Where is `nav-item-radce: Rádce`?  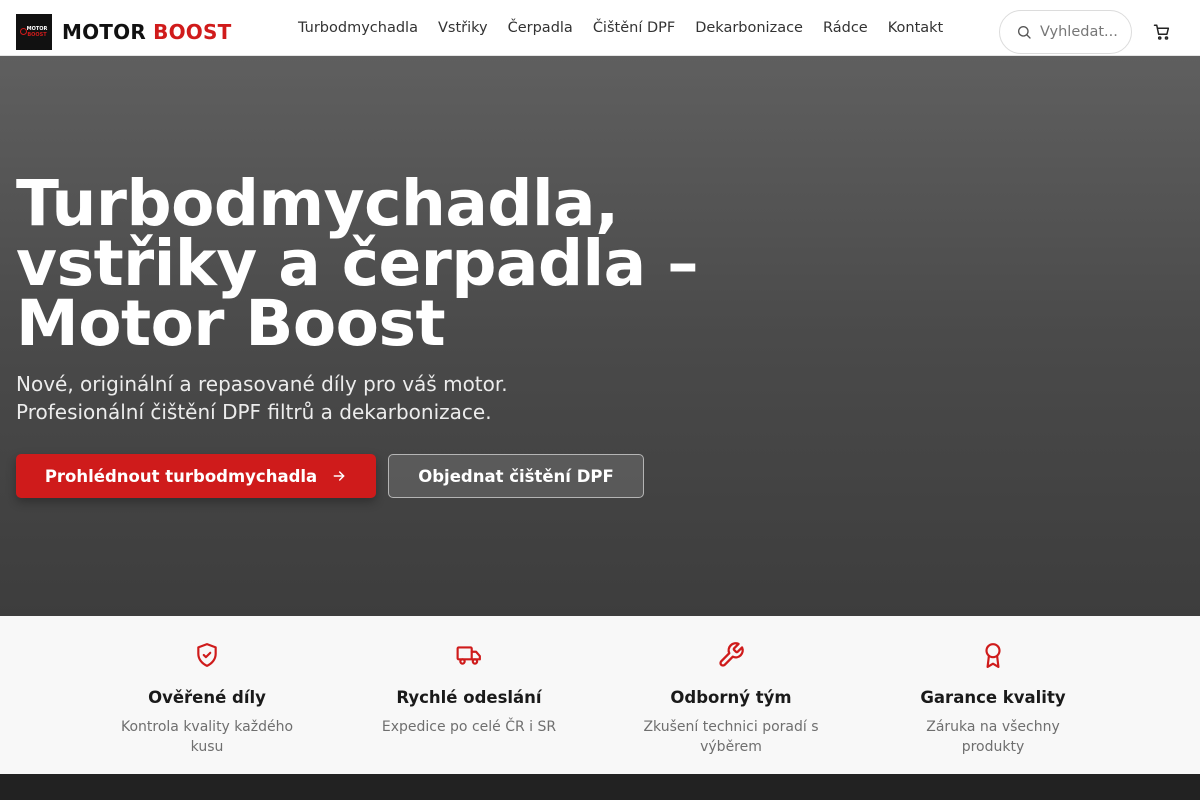 nav-item-radce: Rádce is located at coordinates (845, 28).